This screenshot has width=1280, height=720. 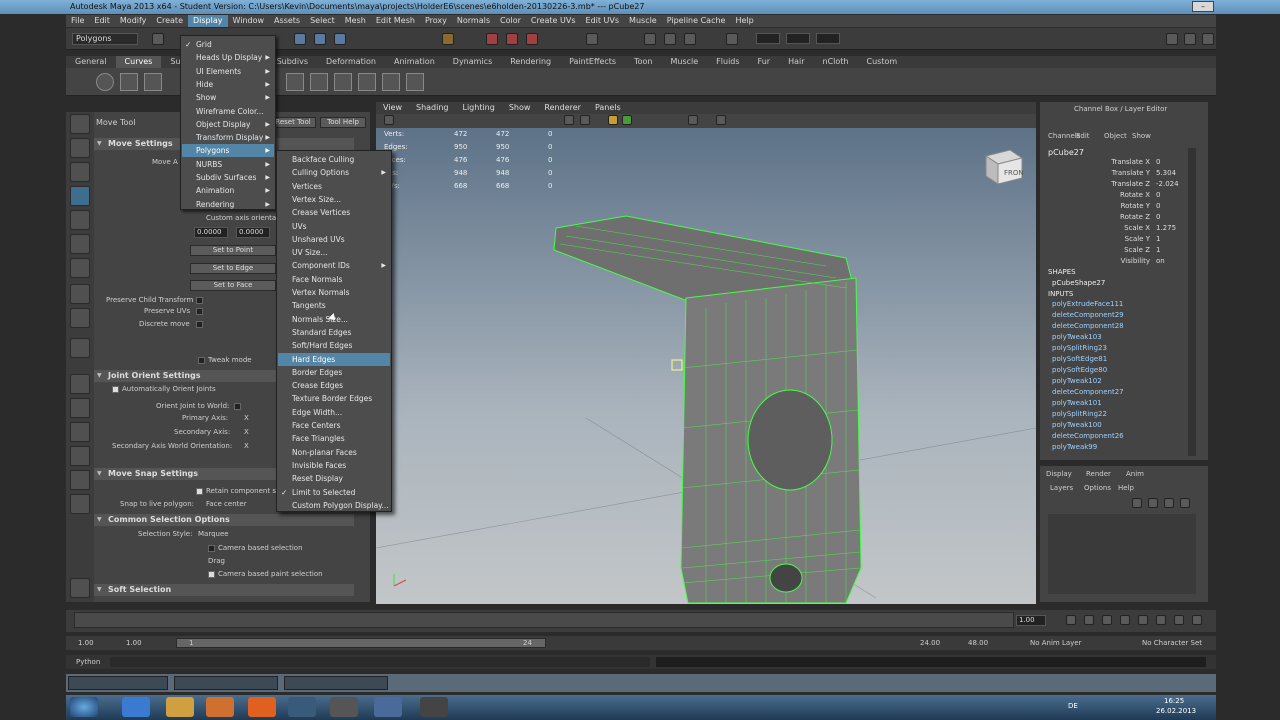 What do you see at coordinates (80, 172) in the screenshot?
I see `paint-select-tool-icon` at bounding box center [80, 172].